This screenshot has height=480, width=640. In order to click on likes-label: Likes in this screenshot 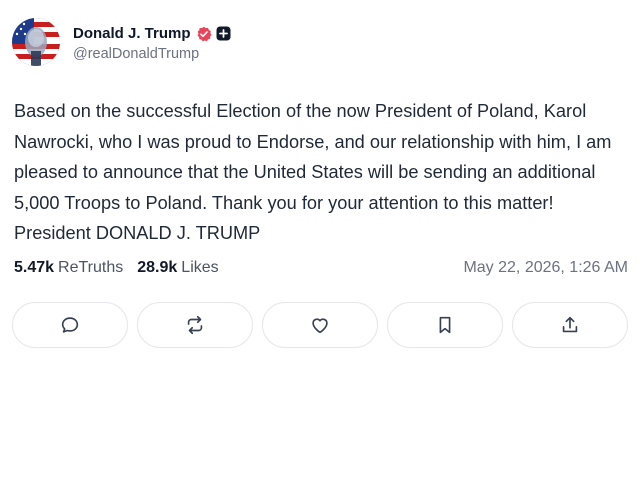, I will do `click(199, 268)`.